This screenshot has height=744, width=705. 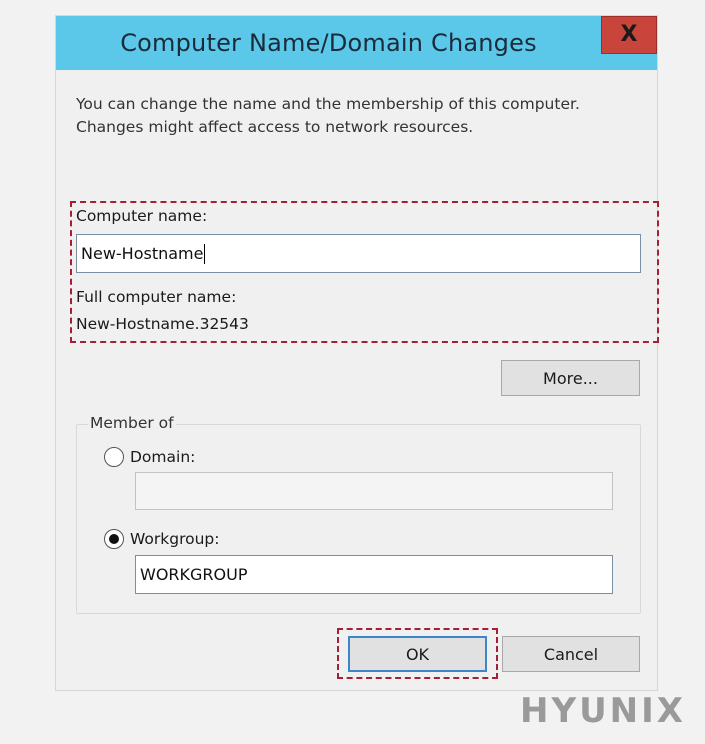 I want to click on domain-input, so click(x=374, y=491).